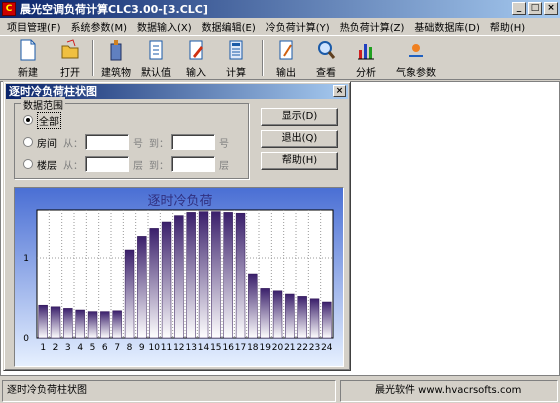 Image resolution: width=560 pixels, height=403 pixels. What do you see at coordinates (9, 9) in the screenshot?
I see `app-icon: C` at bounding box center [9, 9].